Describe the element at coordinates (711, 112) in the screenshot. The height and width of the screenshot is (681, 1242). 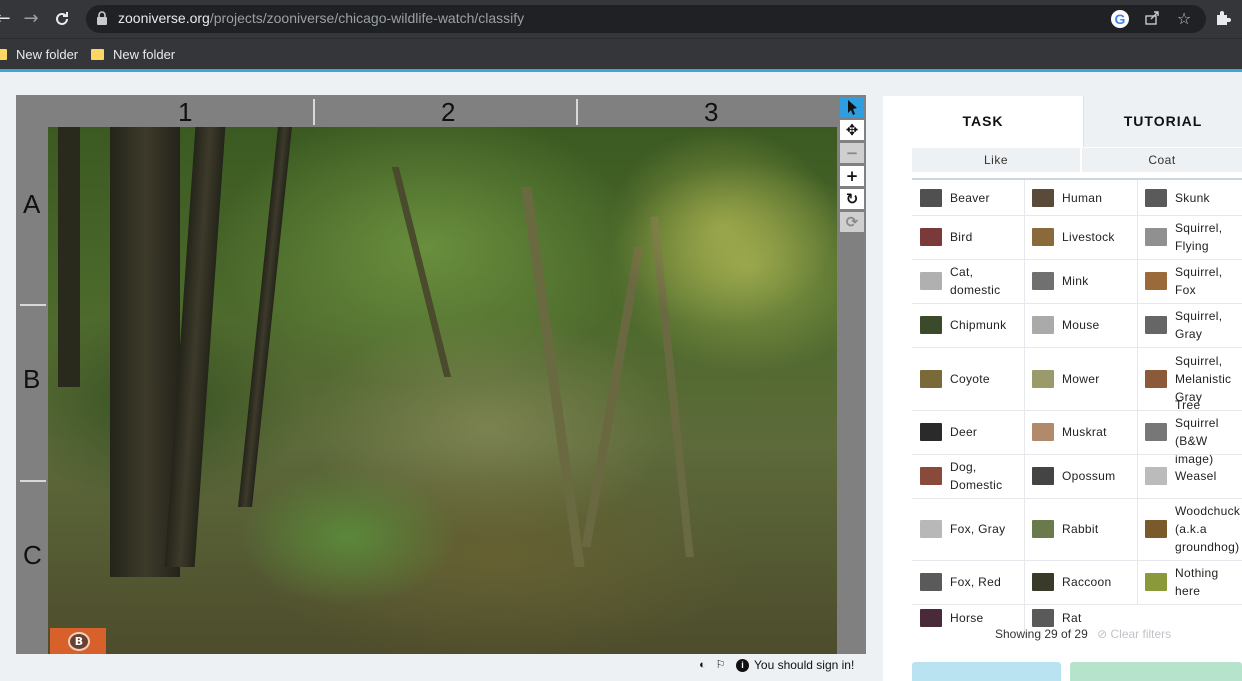
I see `grid-column-label: 3` at that location.